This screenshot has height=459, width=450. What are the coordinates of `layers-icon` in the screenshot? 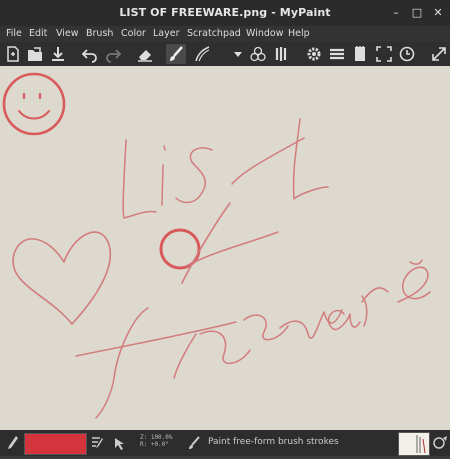 It's located at (337, 54).